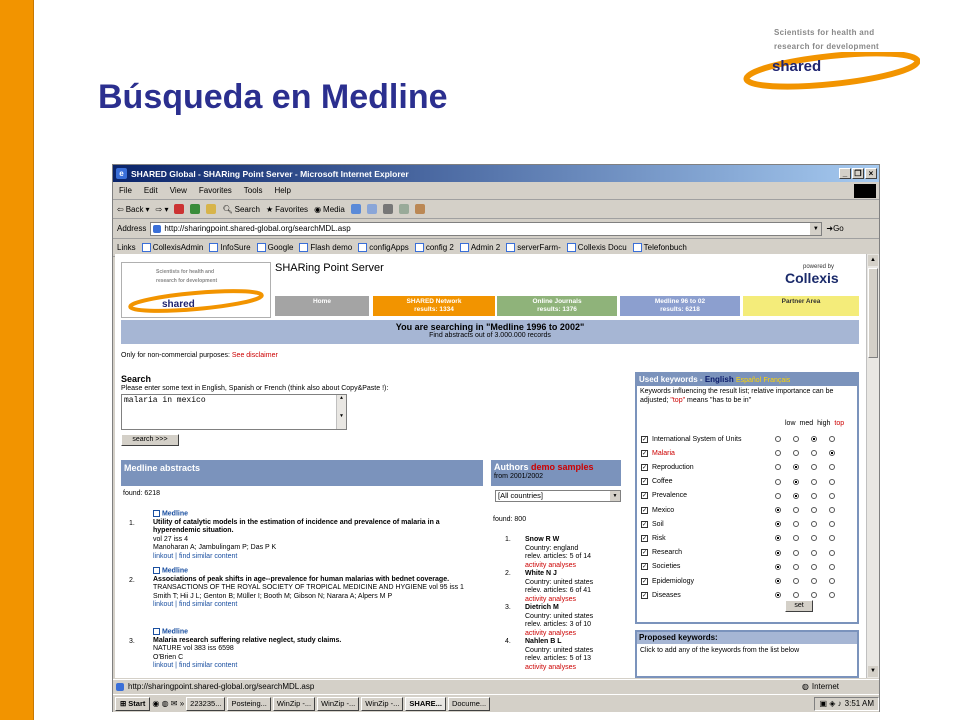 The height and width of the screenshot is (720, 960). I want to click on link-collexis-docu: Collexis Docu, so click(596, 247).